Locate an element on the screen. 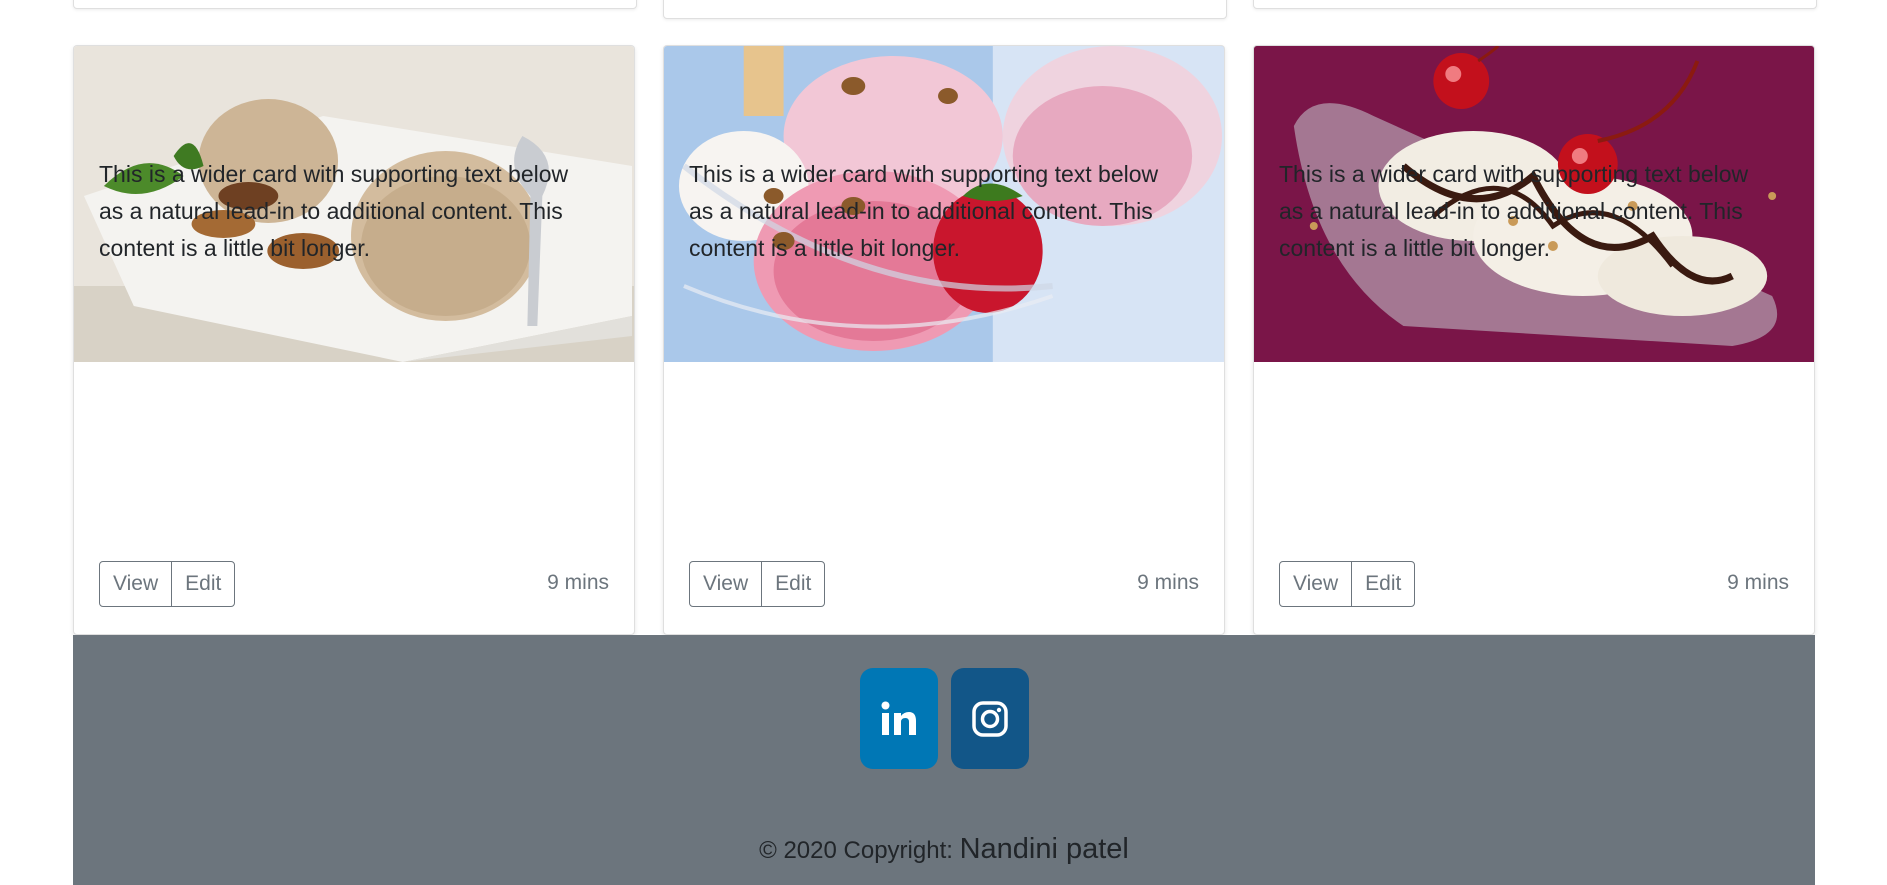 This screenshot has width=1887, height=885. copyright: © 2020 Copyright: Nandini patel is located at coordinates (944, 849).